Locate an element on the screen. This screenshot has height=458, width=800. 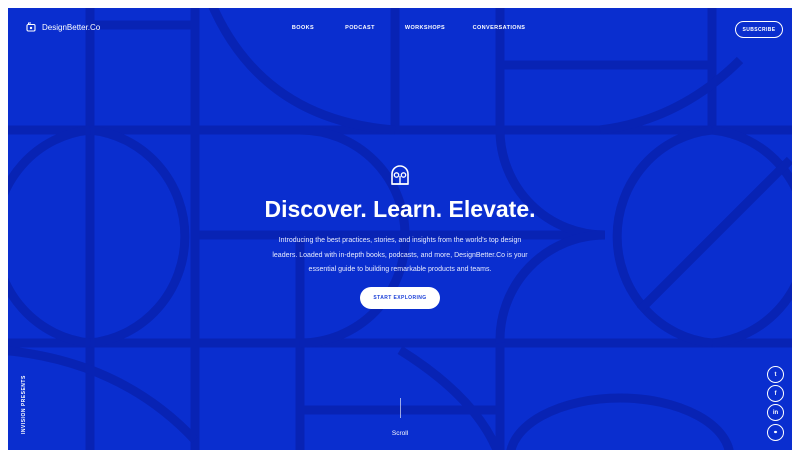
linkedin-button: in is located at coordinates (775, 412).